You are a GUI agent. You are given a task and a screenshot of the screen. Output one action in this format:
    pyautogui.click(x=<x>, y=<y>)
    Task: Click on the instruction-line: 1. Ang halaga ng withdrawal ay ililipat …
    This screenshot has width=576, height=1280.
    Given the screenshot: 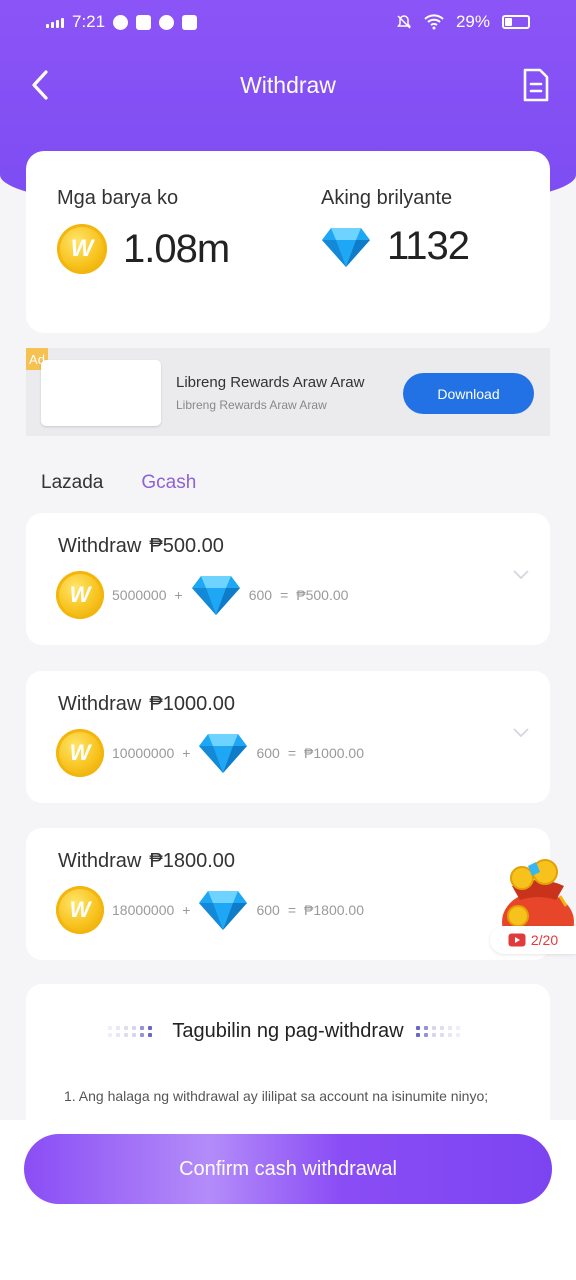 What is the action you would take?
    pyautogui.click(x=276, y=1096)
    